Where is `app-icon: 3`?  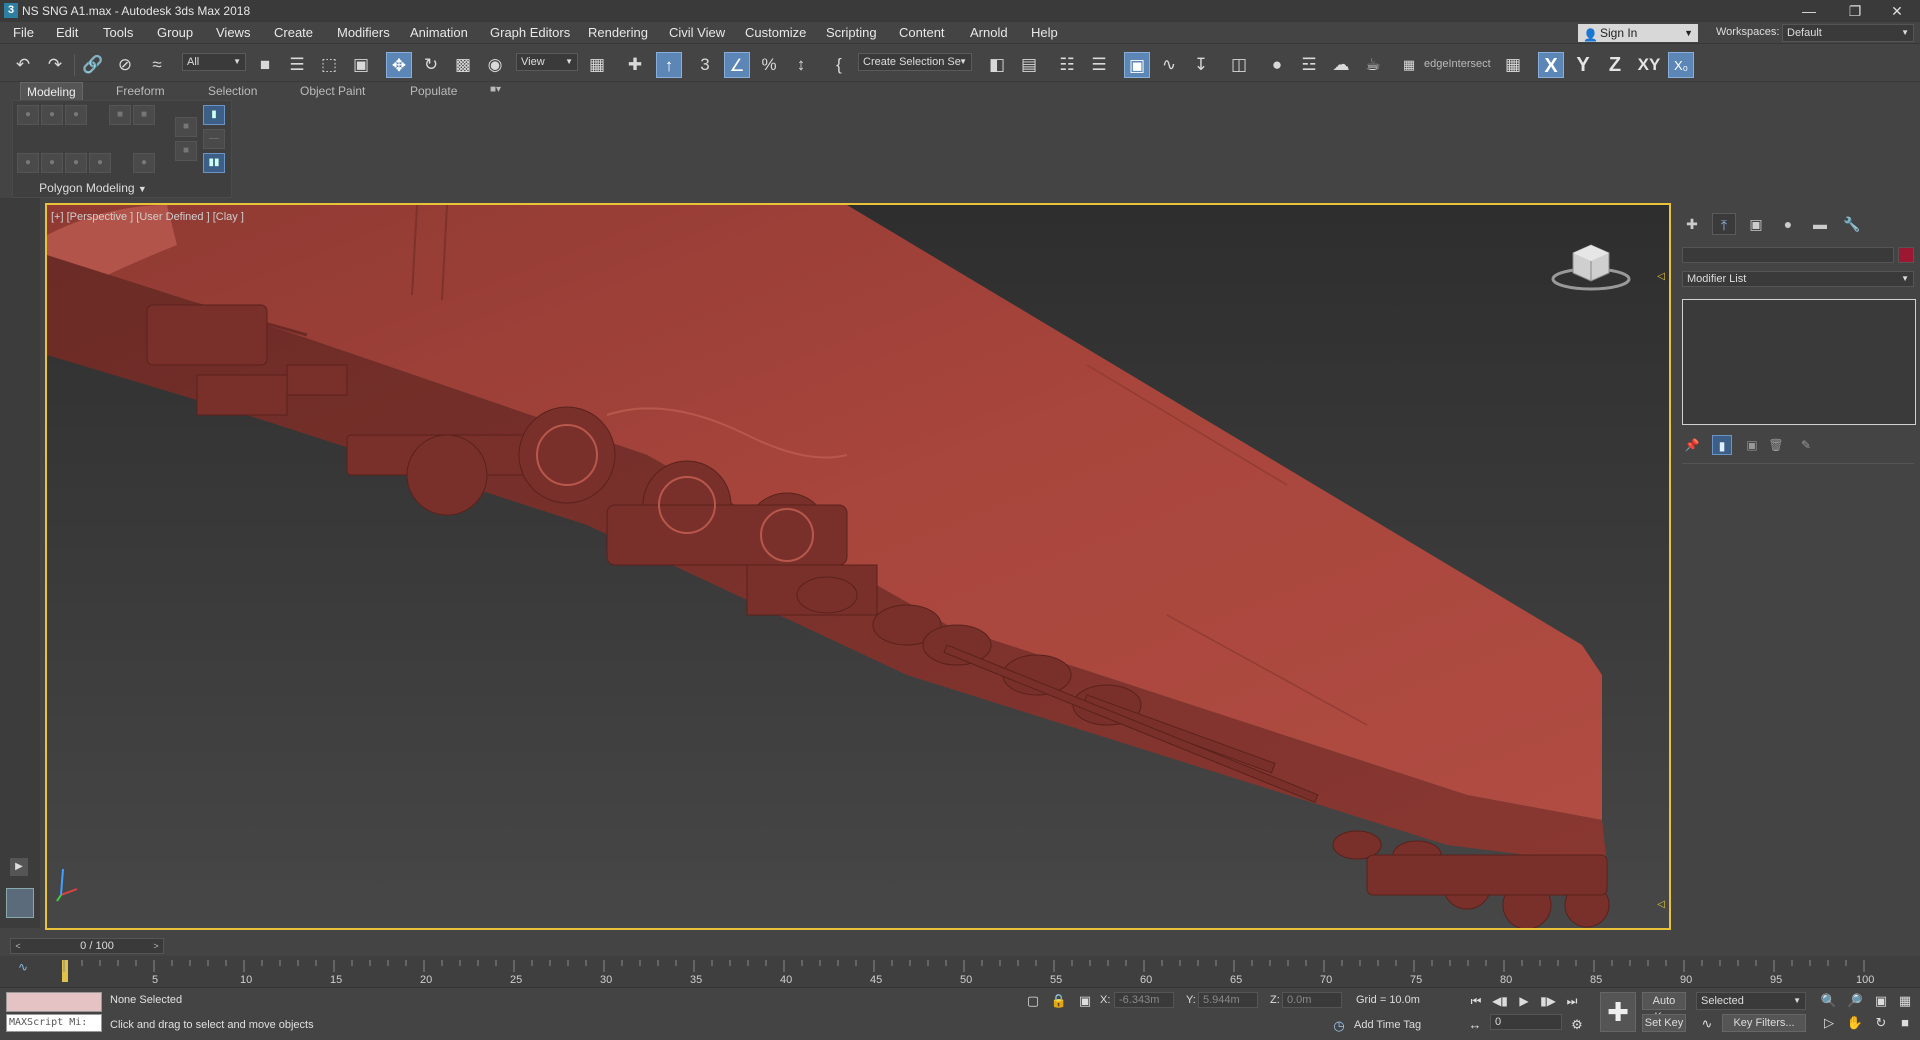 app-icon: 3 is located at coordinates (11, 10).